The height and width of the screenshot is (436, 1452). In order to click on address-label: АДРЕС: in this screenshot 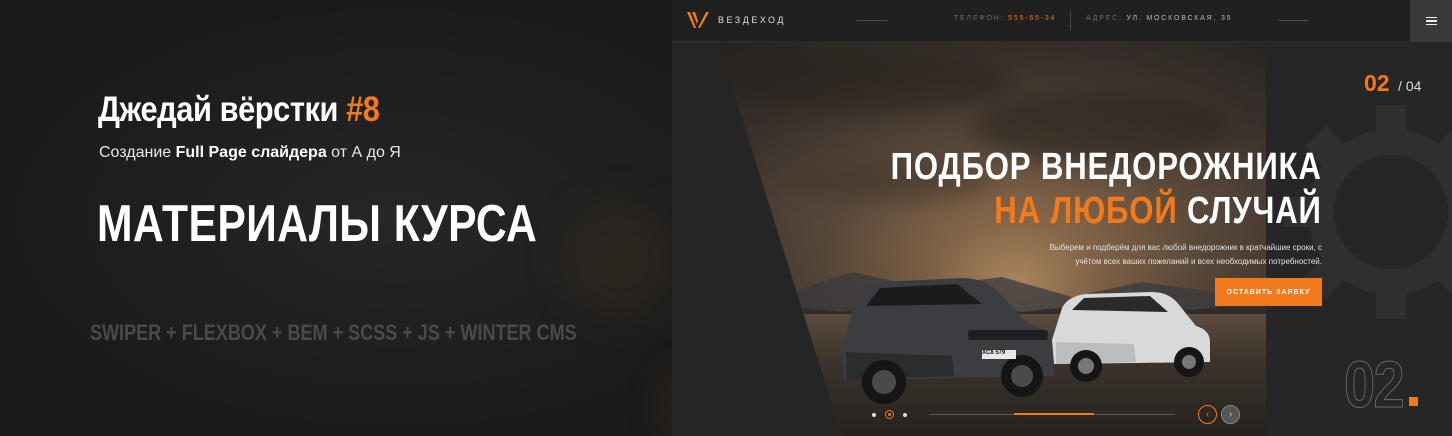, I will do `click(1104, 18)`.